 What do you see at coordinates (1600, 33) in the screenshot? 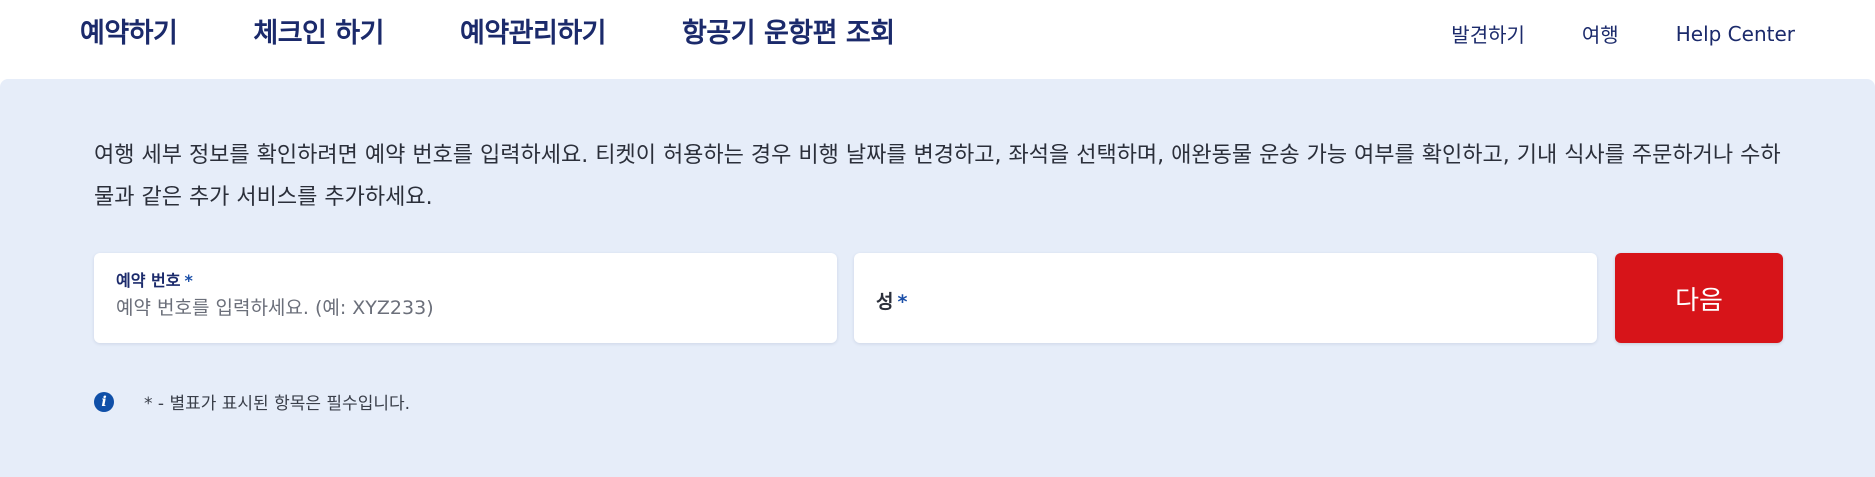
I see `nav-link-travel: 여행` at bounding box center [1600, 33].